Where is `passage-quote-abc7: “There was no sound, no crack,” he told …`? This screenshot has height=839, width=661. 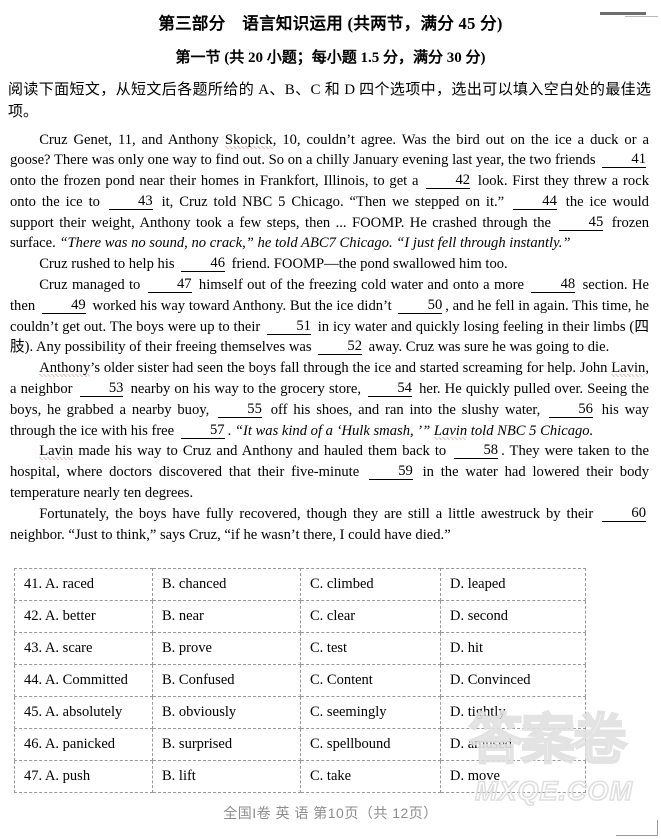
passage-quote-abc7: “There was no sound, no crack,” he told … is located at coordinates (315, 243).